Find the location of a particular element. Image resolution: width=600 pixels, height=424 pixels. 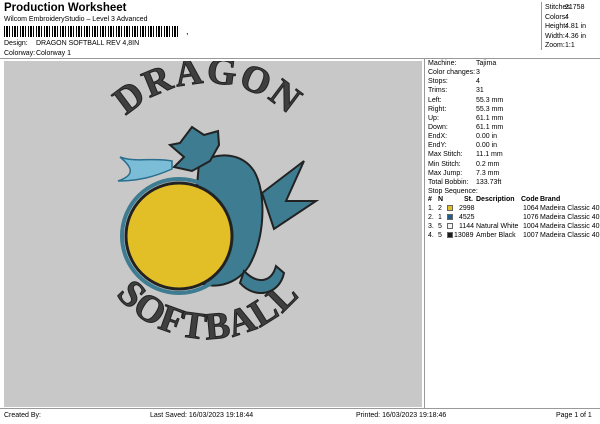

col-code: Code is located at coordinates (530, 199).